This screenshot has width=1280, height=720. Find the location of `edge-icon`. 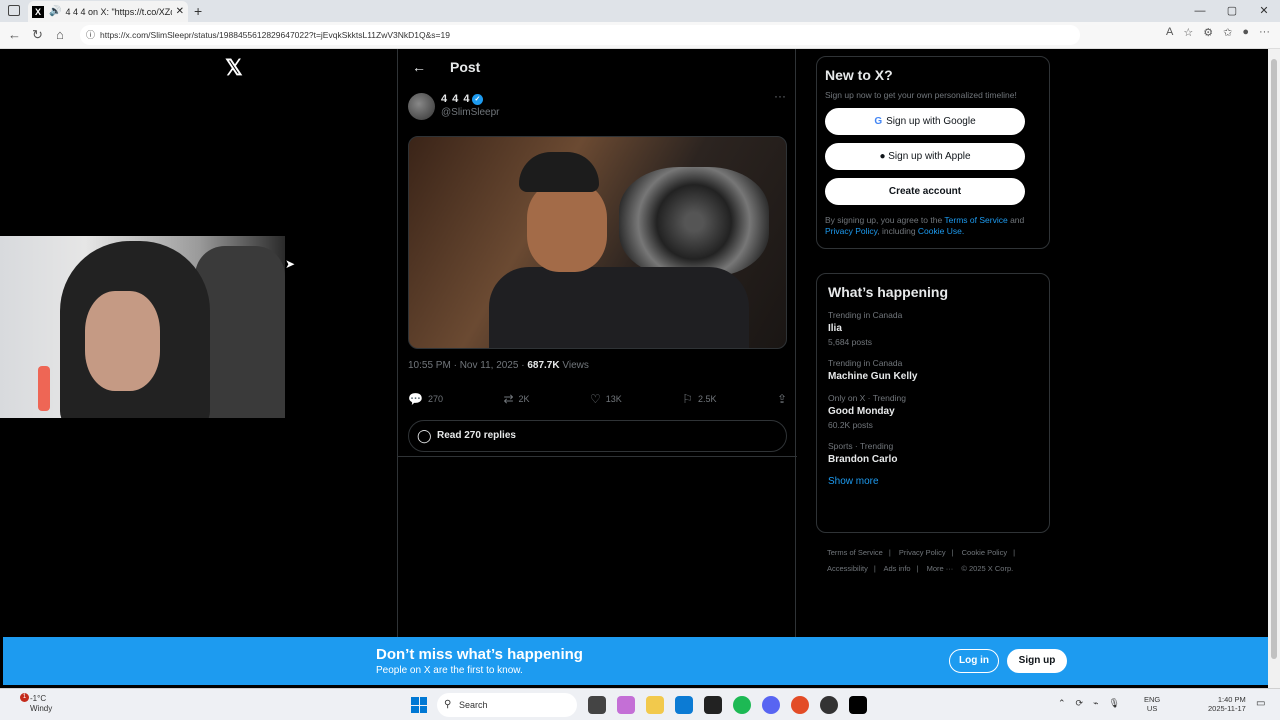

edge-icon is located at coordinates (684, 705).